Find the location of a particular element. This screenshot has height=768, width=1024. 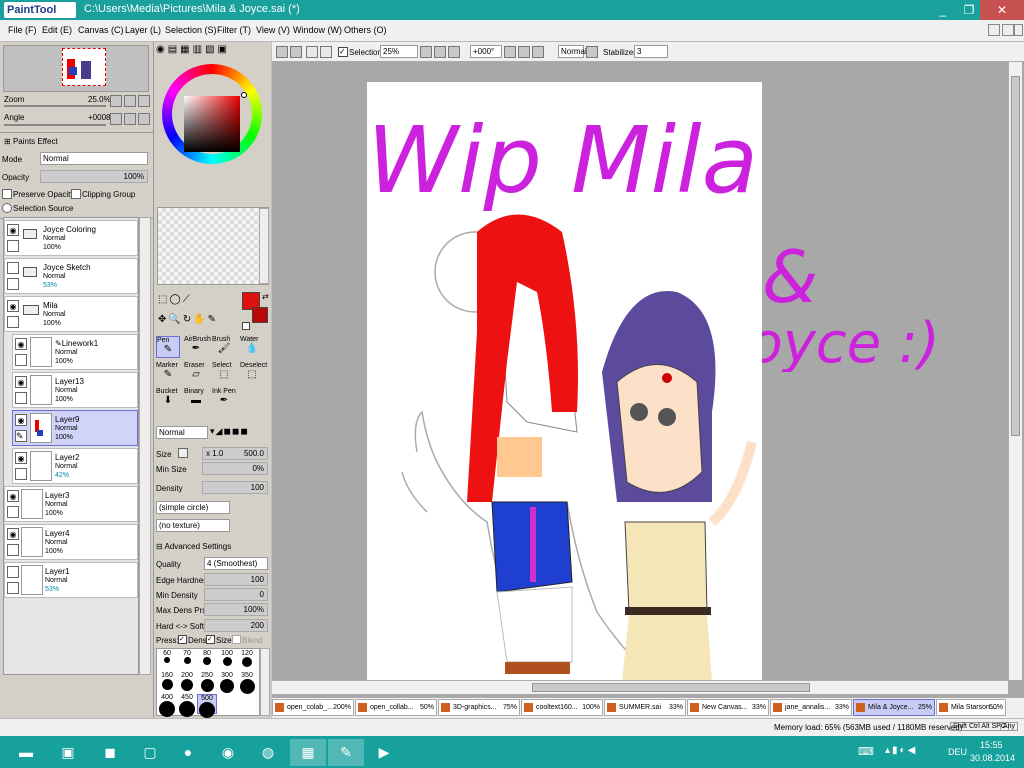

hard-soft-slider: 200 is located at coordinates (236, 625).